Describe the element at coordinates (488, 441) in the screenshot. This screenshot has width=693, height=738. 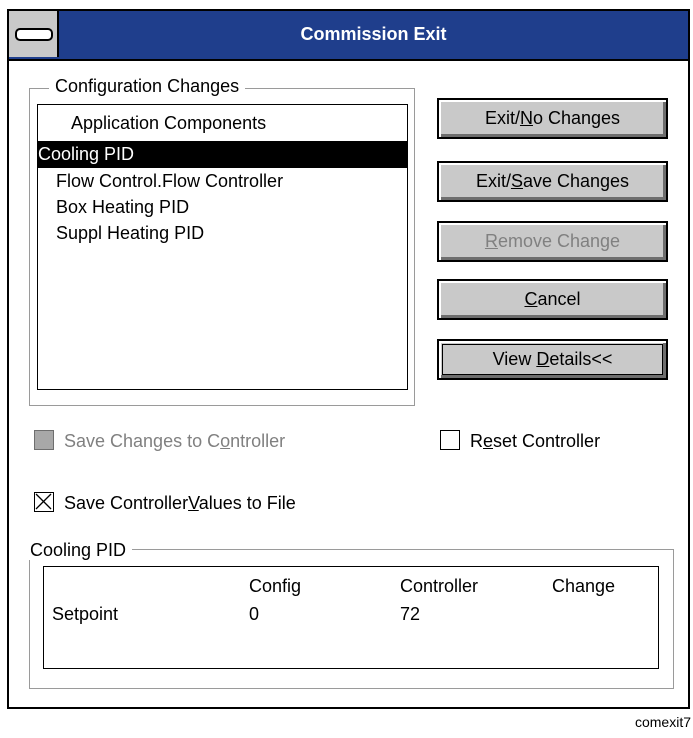
I see `chk-mnemonic: e` at that location.